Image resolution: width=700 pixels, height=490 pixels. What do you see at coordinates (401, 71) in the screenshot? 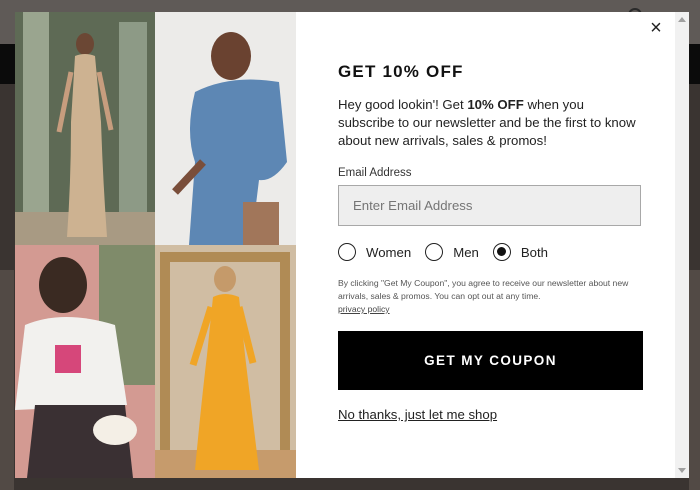
I see `modal-title: GET 10% OFF` at bounding box center [401, 71].